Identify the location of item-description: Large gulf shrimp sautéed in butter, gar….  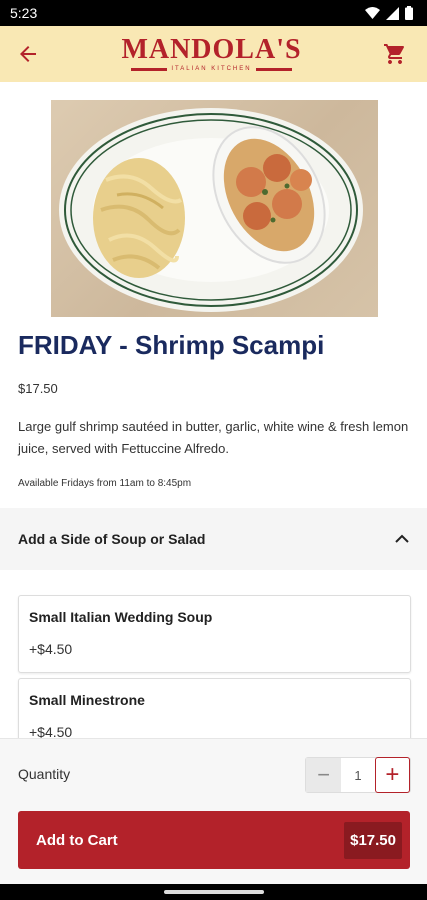
(213, 437).